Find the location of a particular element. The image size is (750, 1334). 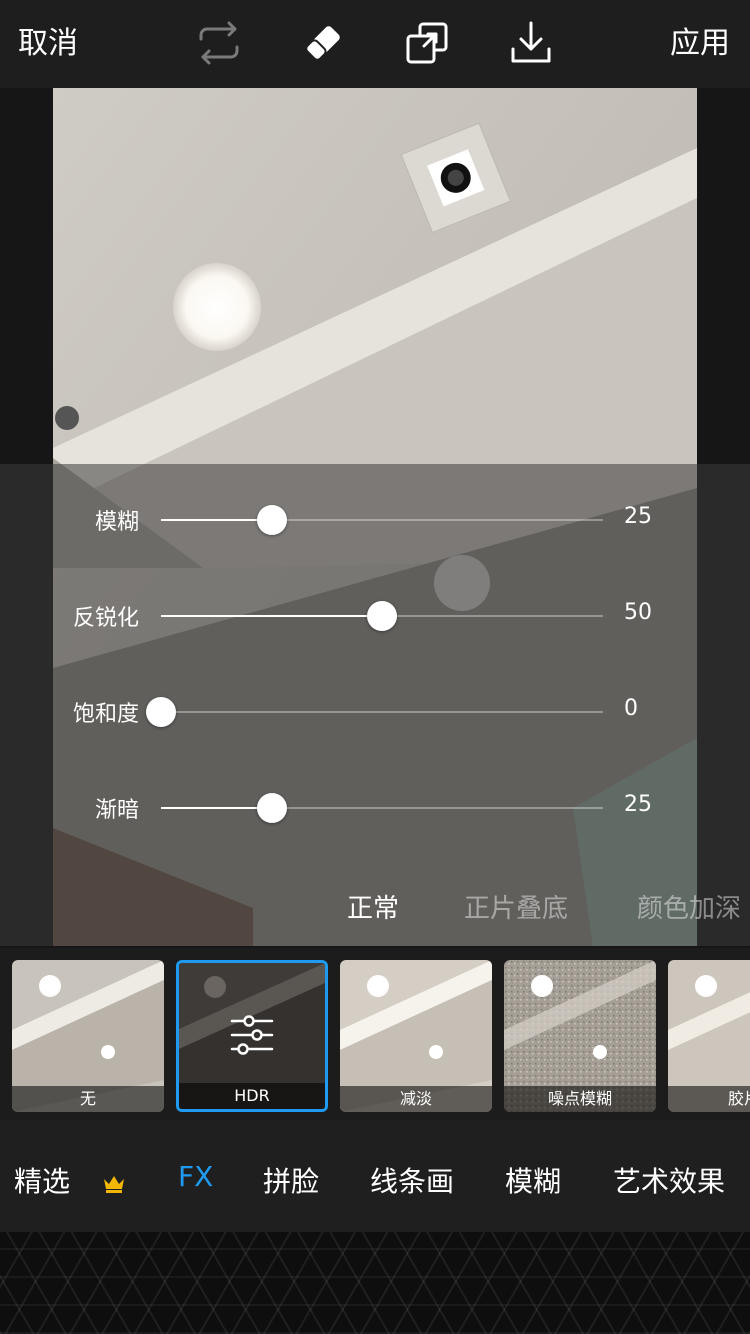

blur-slider is located at coordinates (382, 520).